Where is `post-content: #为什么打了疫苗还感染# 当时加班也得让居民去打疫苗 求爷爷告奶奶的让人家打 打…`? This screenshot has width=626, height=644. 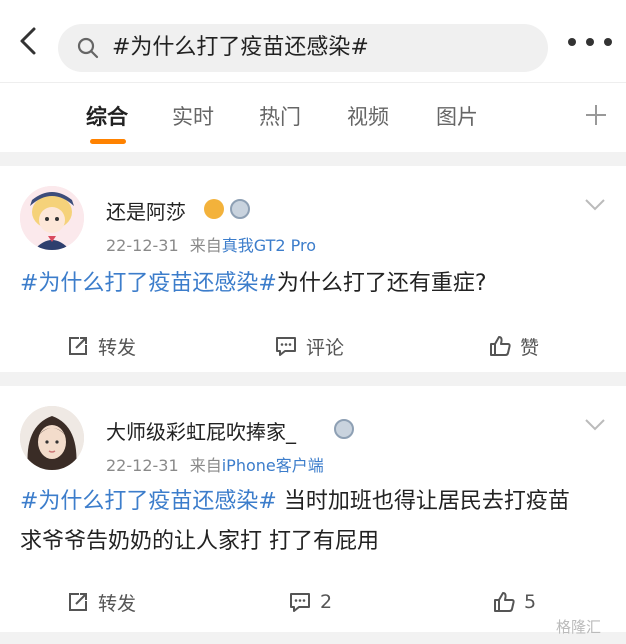
post-content: #为什么打了疫苗还感染# 当时加班也得让居民去打疫苗 求爷爷告奶奶的让人家打 打… is located at coordinates (305, 522).